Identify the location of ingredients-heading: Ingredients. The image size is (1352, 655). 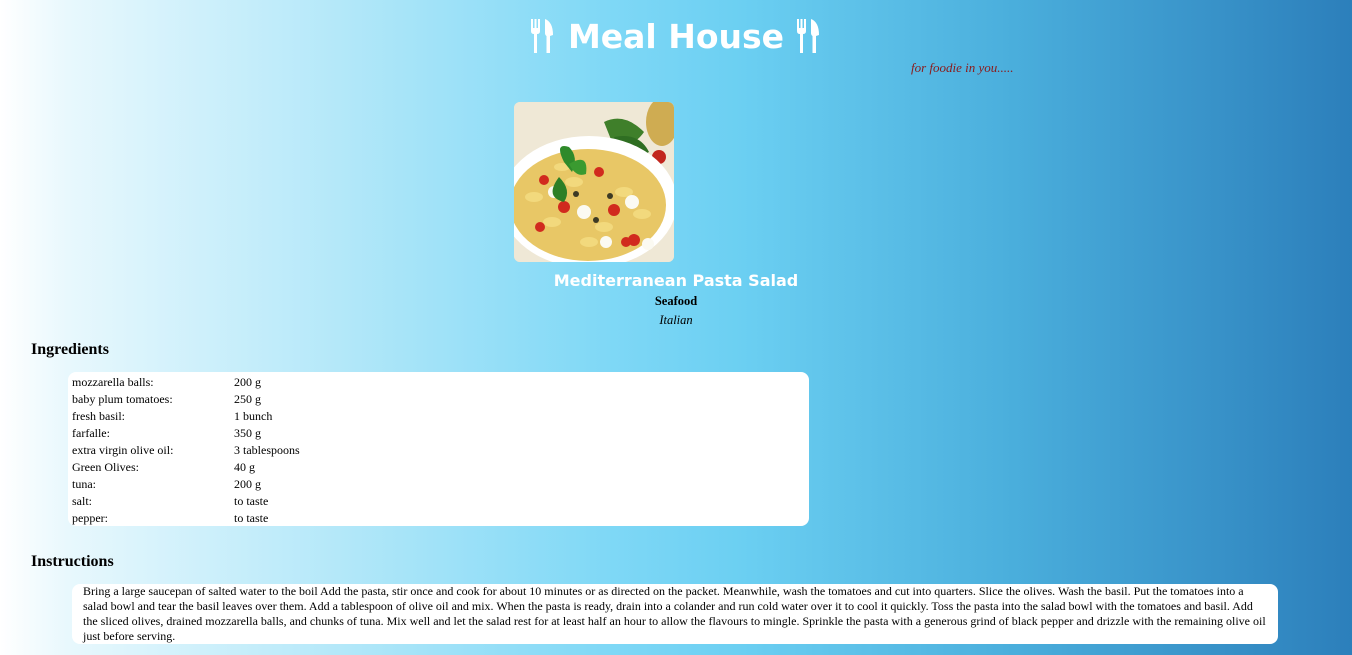
(70, 349).